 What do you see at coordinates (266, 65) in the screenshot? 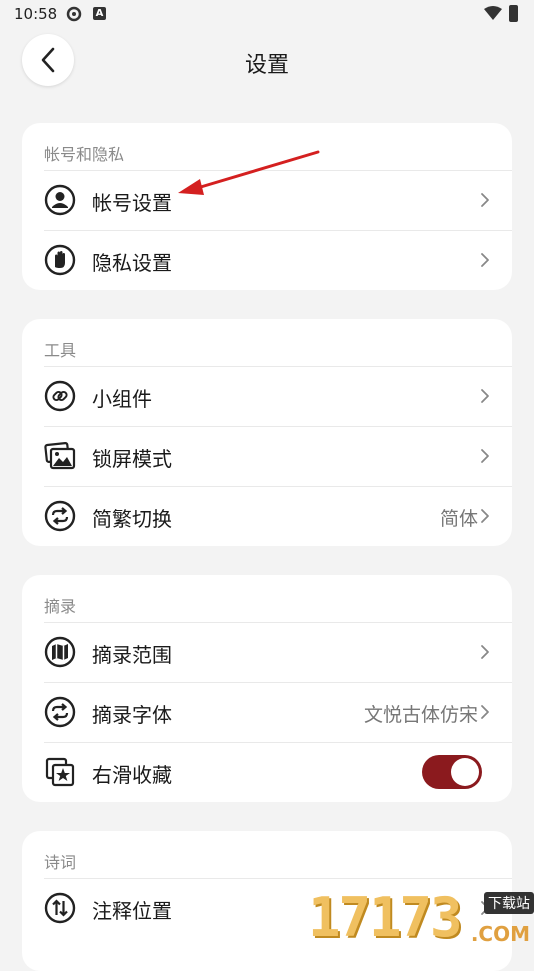
I see `page-title: 设置` at bounding box center [266, 65].